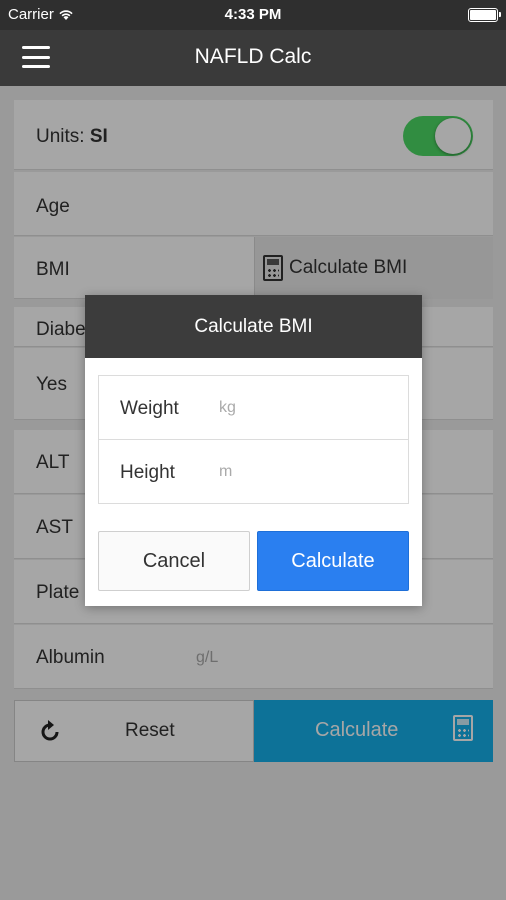  I want to click on dialog-fields: Weight Height, so click(253, 439).